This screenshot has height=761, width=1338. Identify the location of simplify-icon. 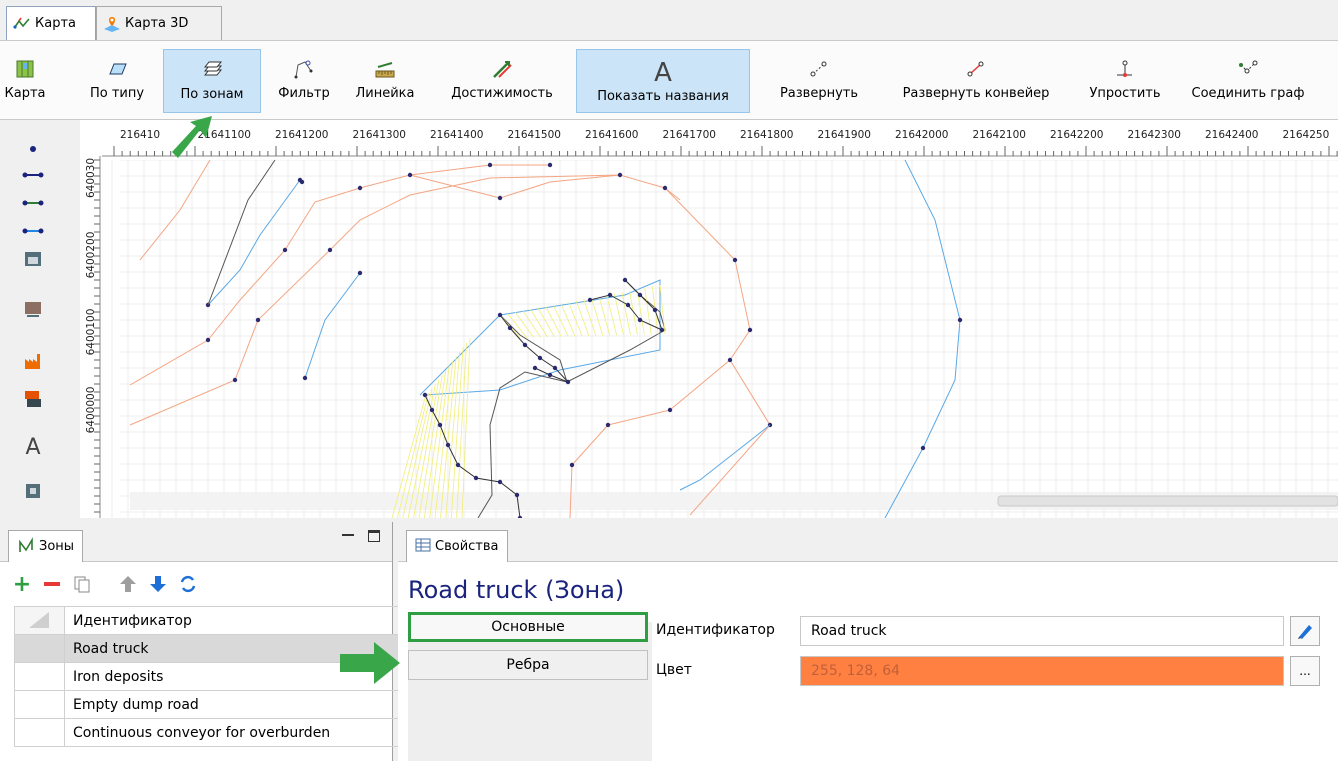
(1125, 69).